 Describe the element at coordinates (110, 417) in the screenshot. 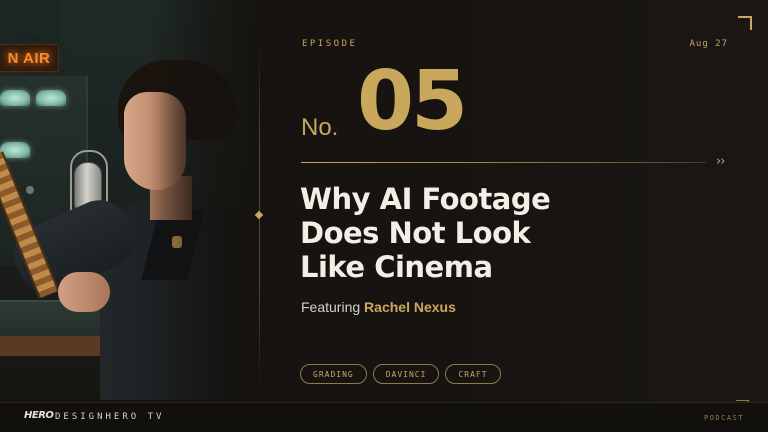

I see `brand-name: DESIGNHERO TV` at that location.